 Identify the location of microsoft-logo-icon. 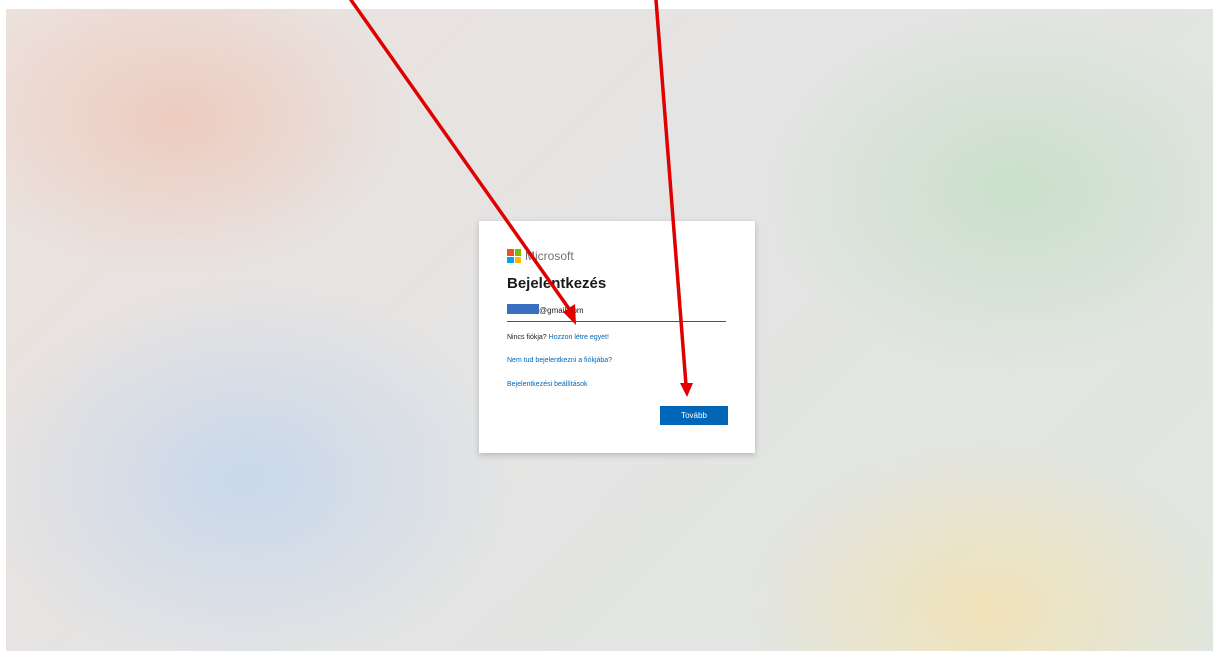
(514, 256).